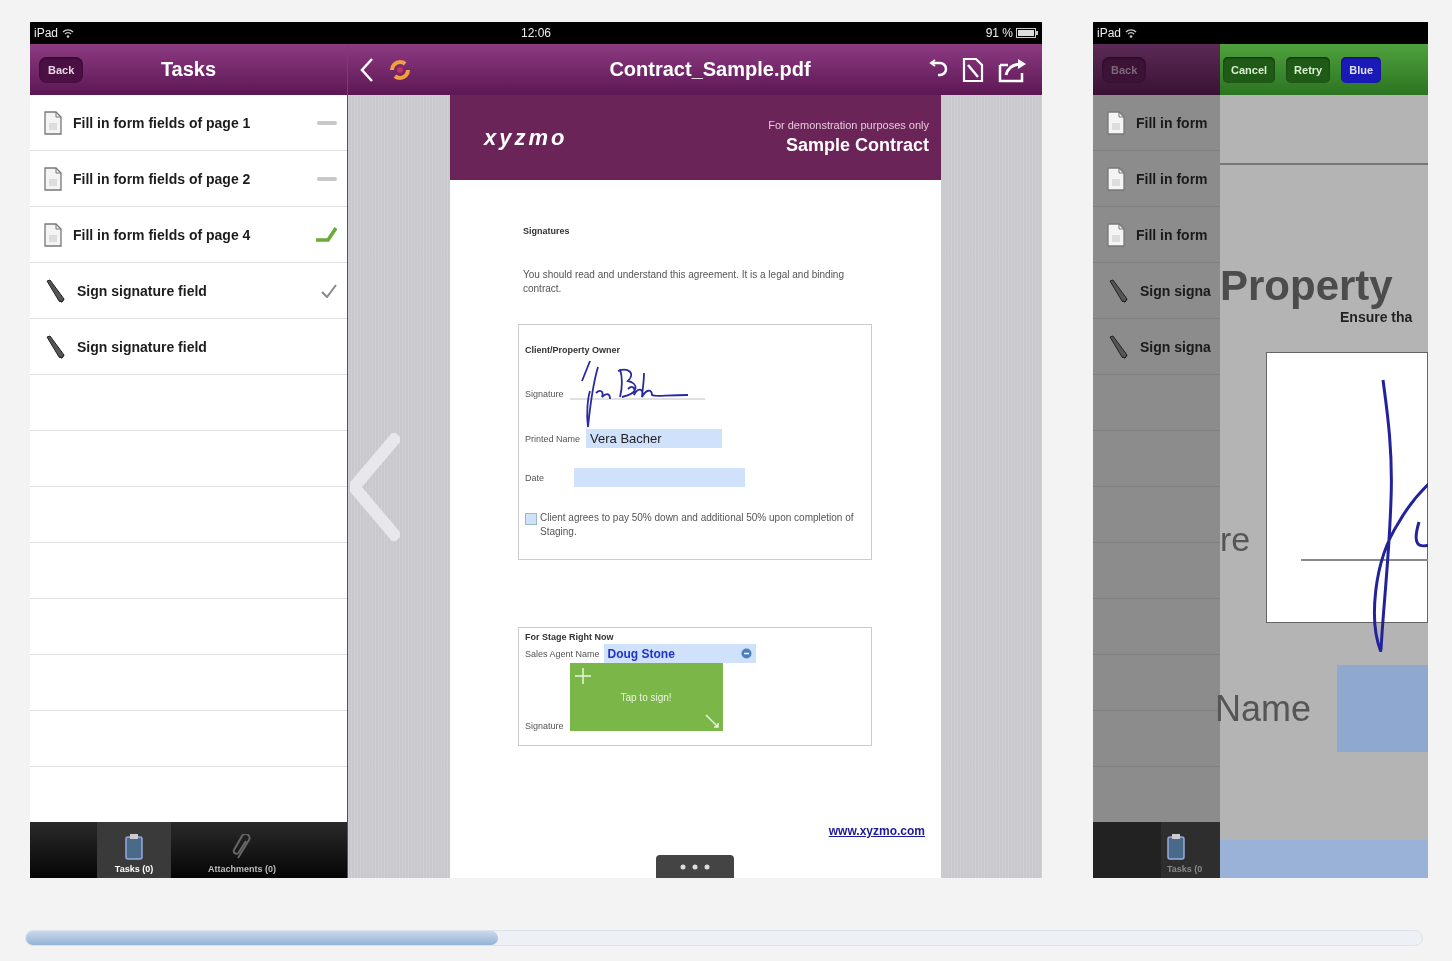 Image resolution: width=1452 pixels, height=961 pixels. Describe the element at coordinates (848, 125) in the screenshot. I see `header-note: For demonstration purposes only` at that location.